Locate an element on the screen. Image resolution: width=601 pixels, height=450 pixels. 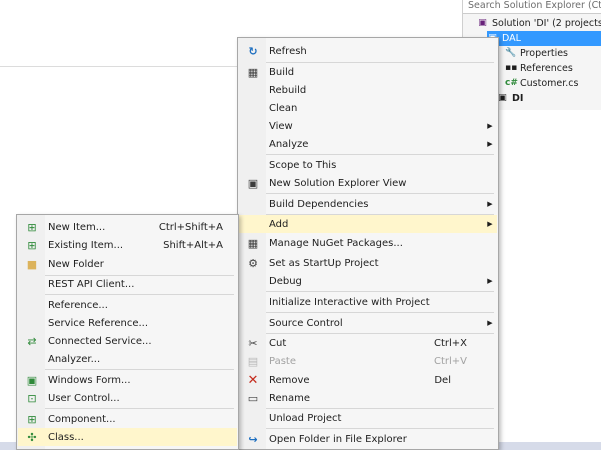
refresh-icon: ↻ is located at coordinates (253, 51).